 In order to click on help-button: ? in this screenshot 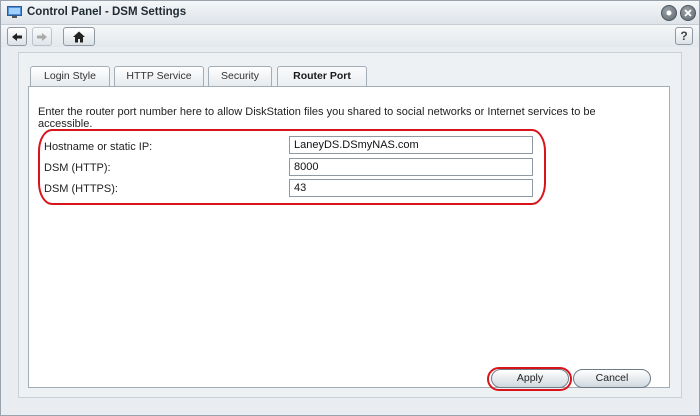, I will do `click(684, 36)`.